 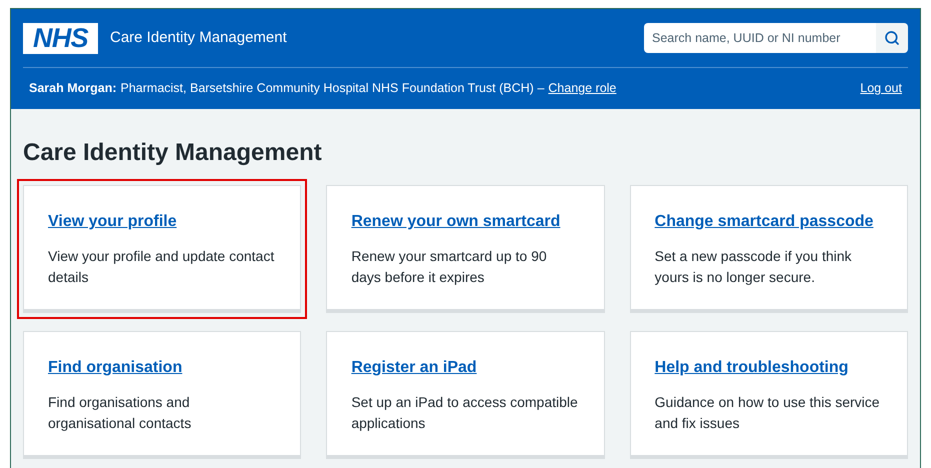 I want to click on card-link: Change smartcard passcode, so click(x=768, y=222).